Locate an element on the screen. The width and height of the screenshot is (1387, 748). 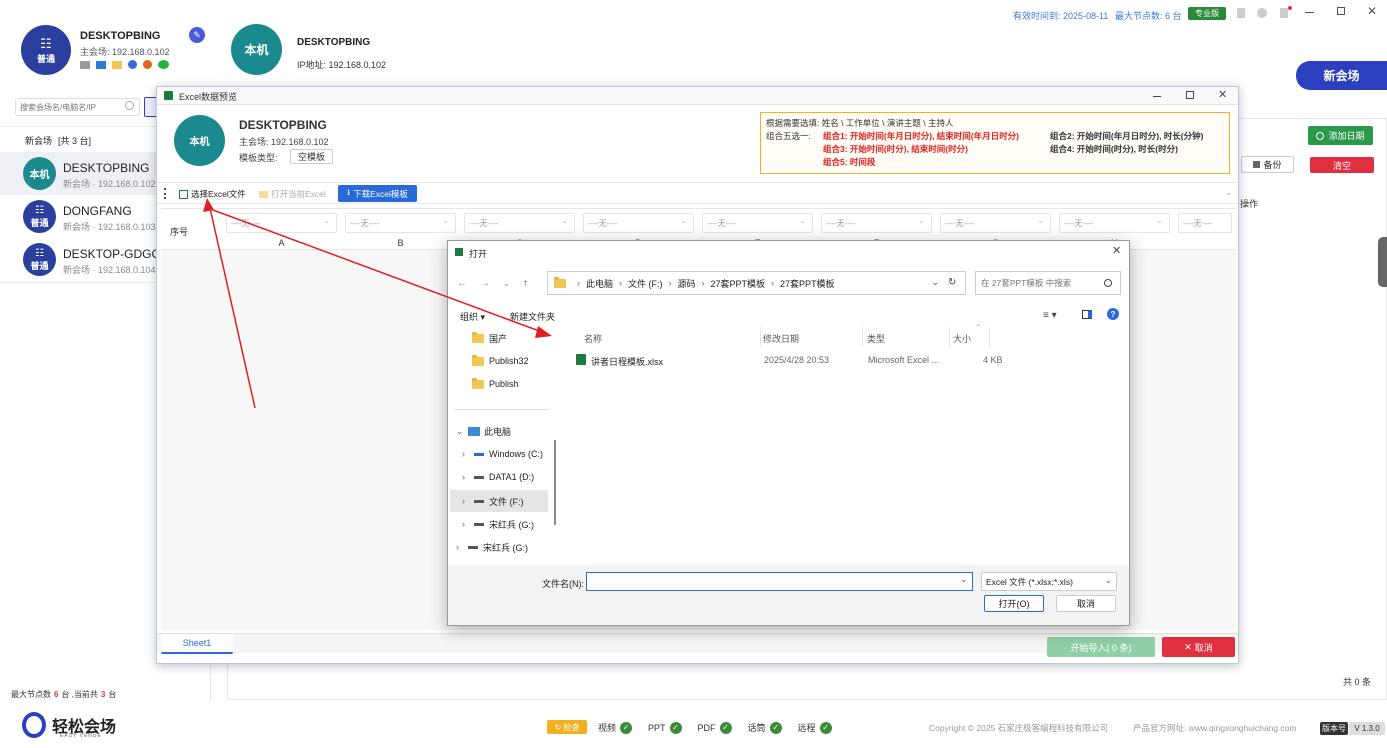
website: 产品官方网址: www.qingsonghuichang.com is located at coordinates (1215, 728).